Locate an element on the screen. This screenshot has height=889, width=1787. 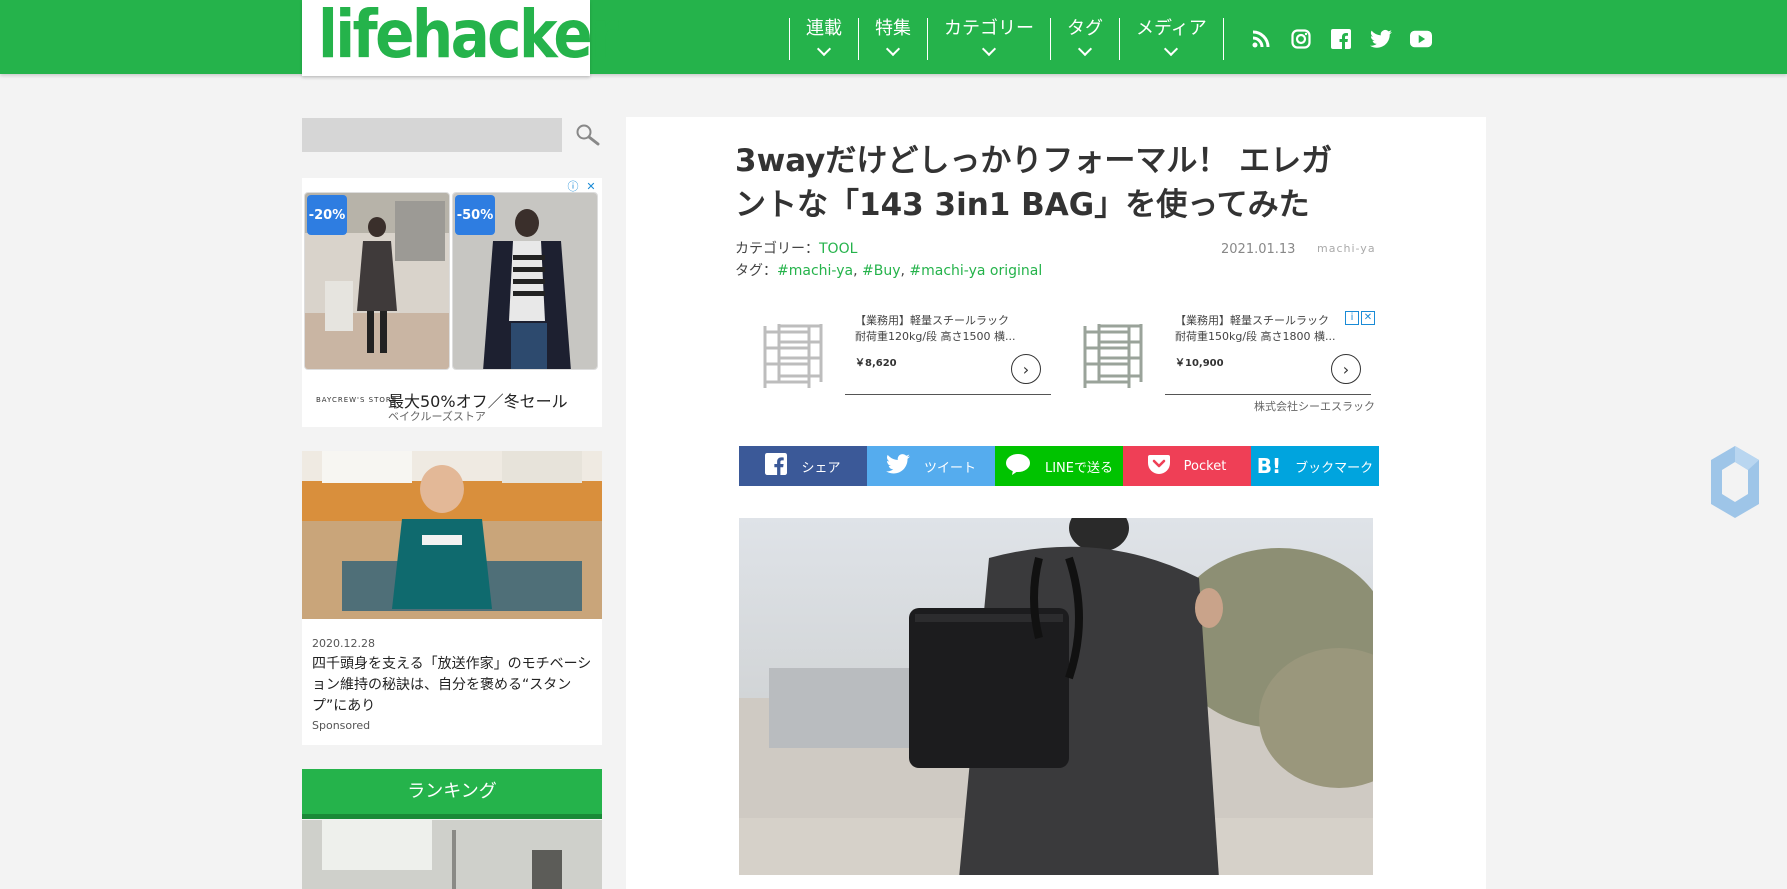
sponsored-image is located at coordinates (452, 535).